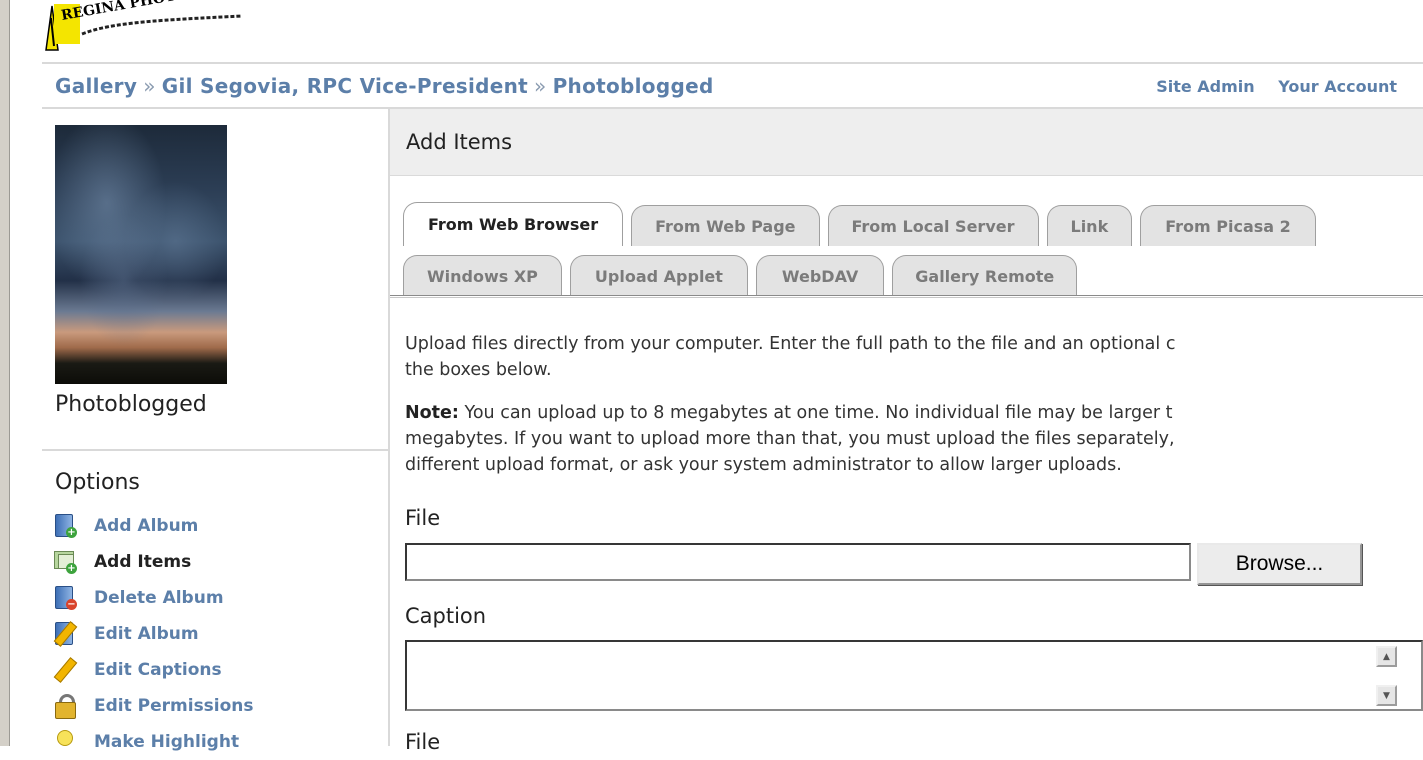 The image size is (1423, 760). I want to click on sidebar-section-divider, so click(215, 450).